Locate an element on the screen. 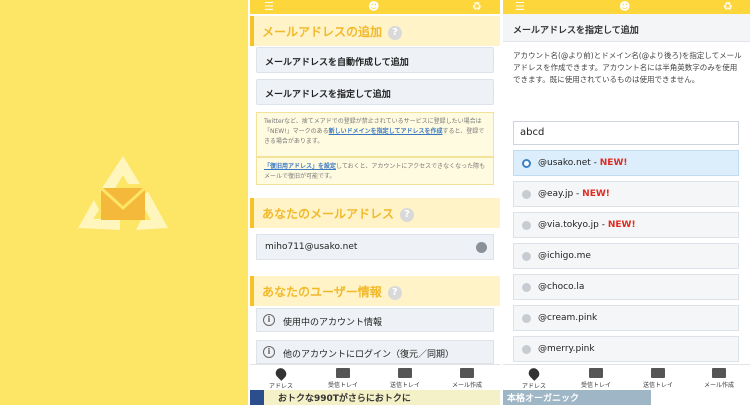 This screenshot has height=405, width=750. account-info-button: i 使用中のアカウント情報 is located at coordinates (375, 320).